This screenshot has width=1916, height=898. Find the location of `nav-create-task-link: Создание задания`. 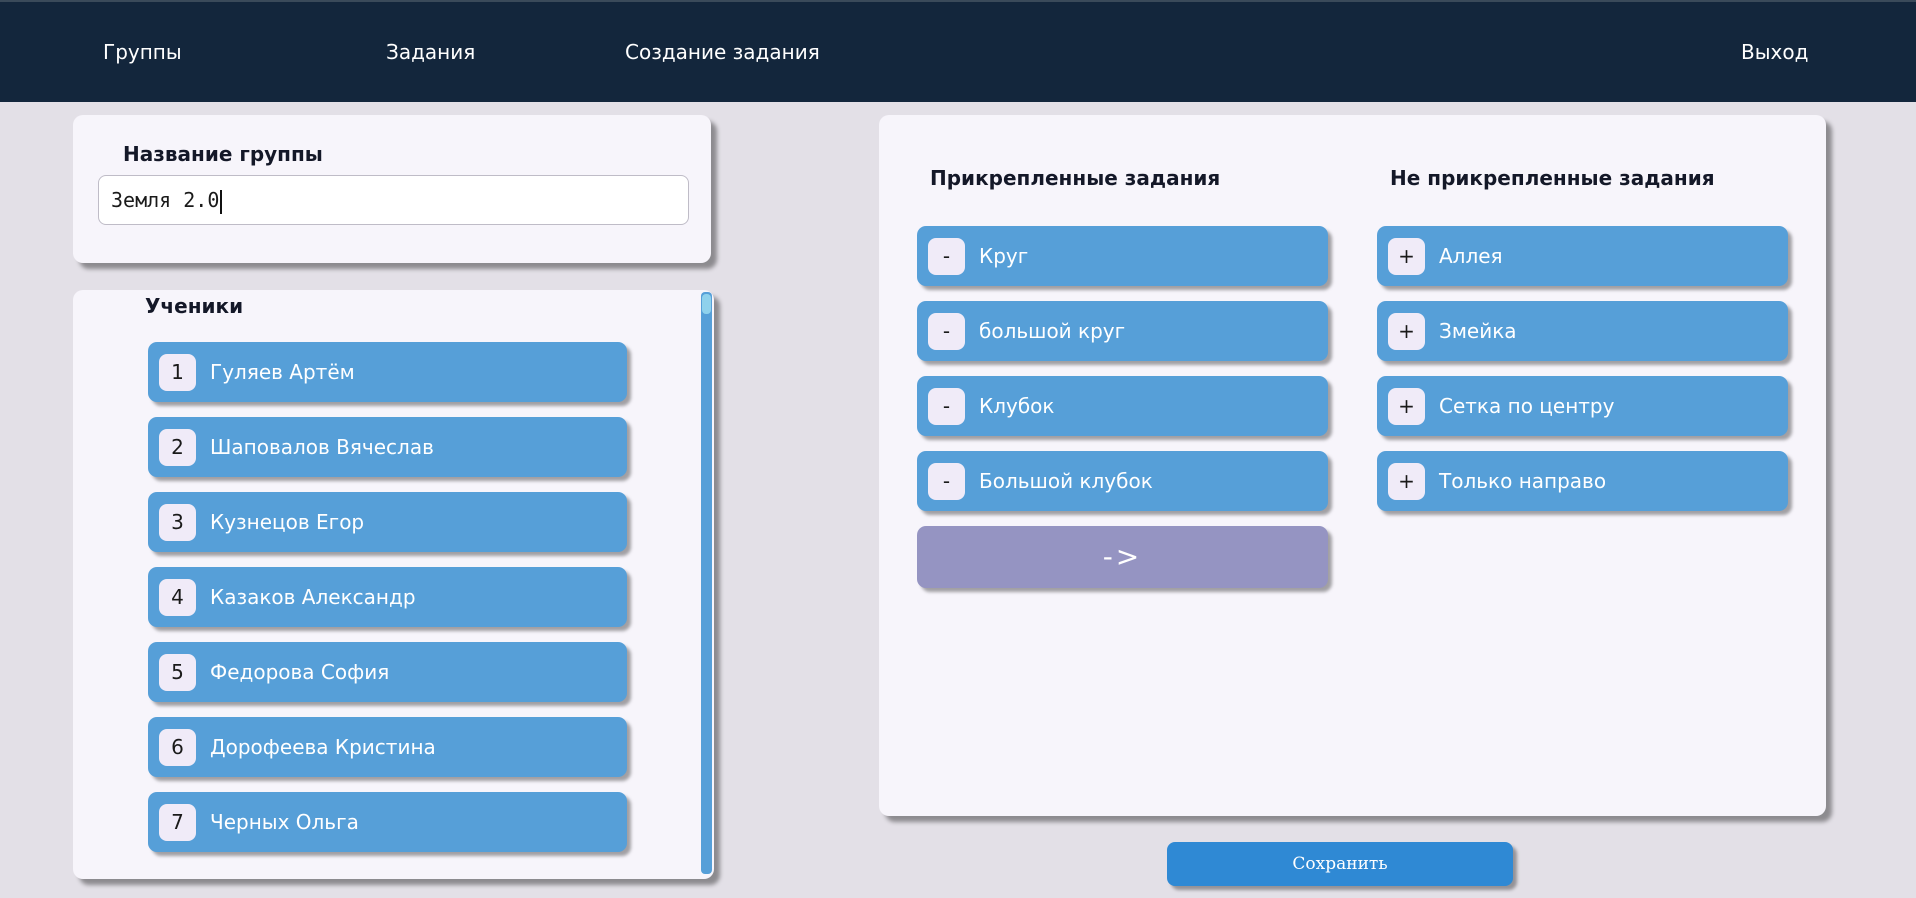

nav-create-task-link: Создание задания is located at coordinates (722, 52).